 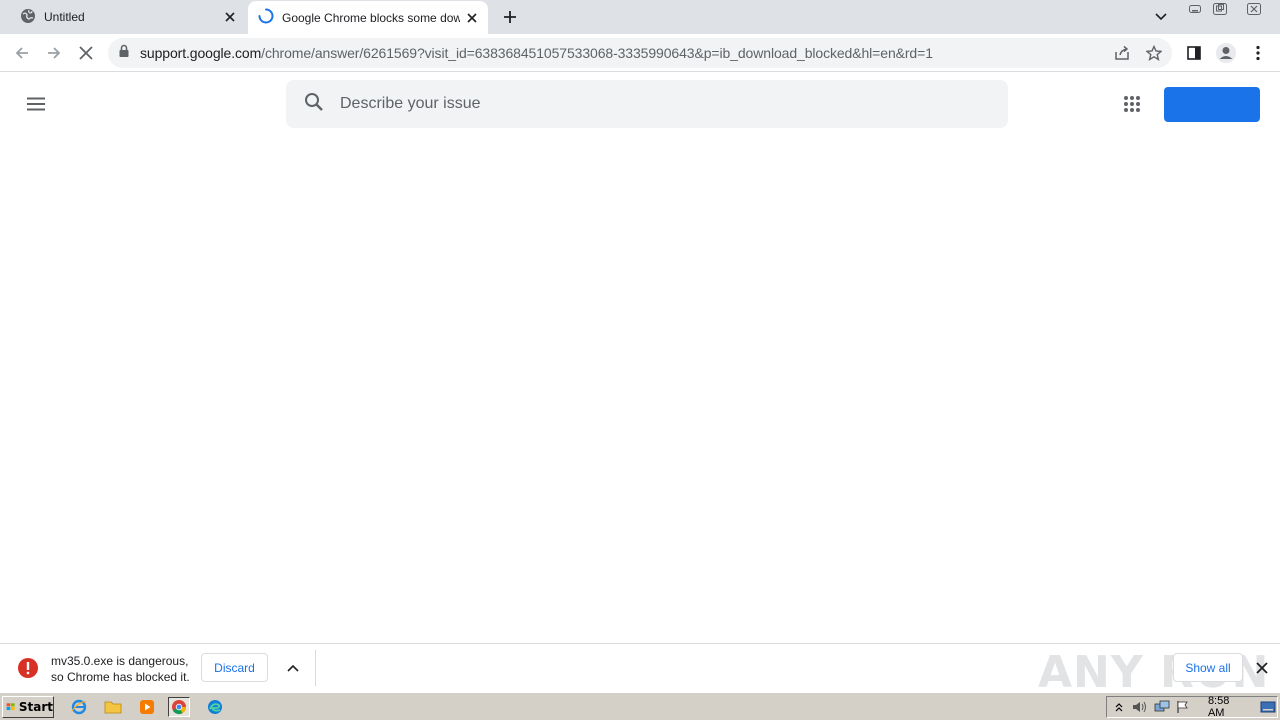 What do you see at coordinates (201, 53) in the screenshot?
I see `url-host: support.google.com` at bounding box center [201, 53].